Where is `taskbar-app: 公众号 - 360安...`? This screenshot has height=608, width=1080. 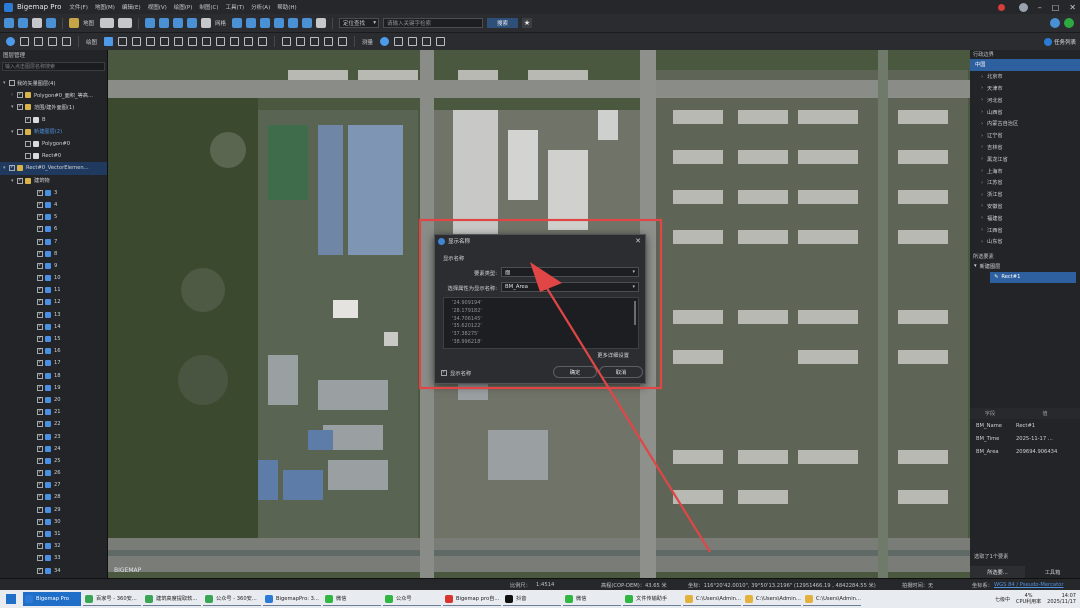
taskbar-app: 公众号 - 360安... is located at coordinates (232, 599).